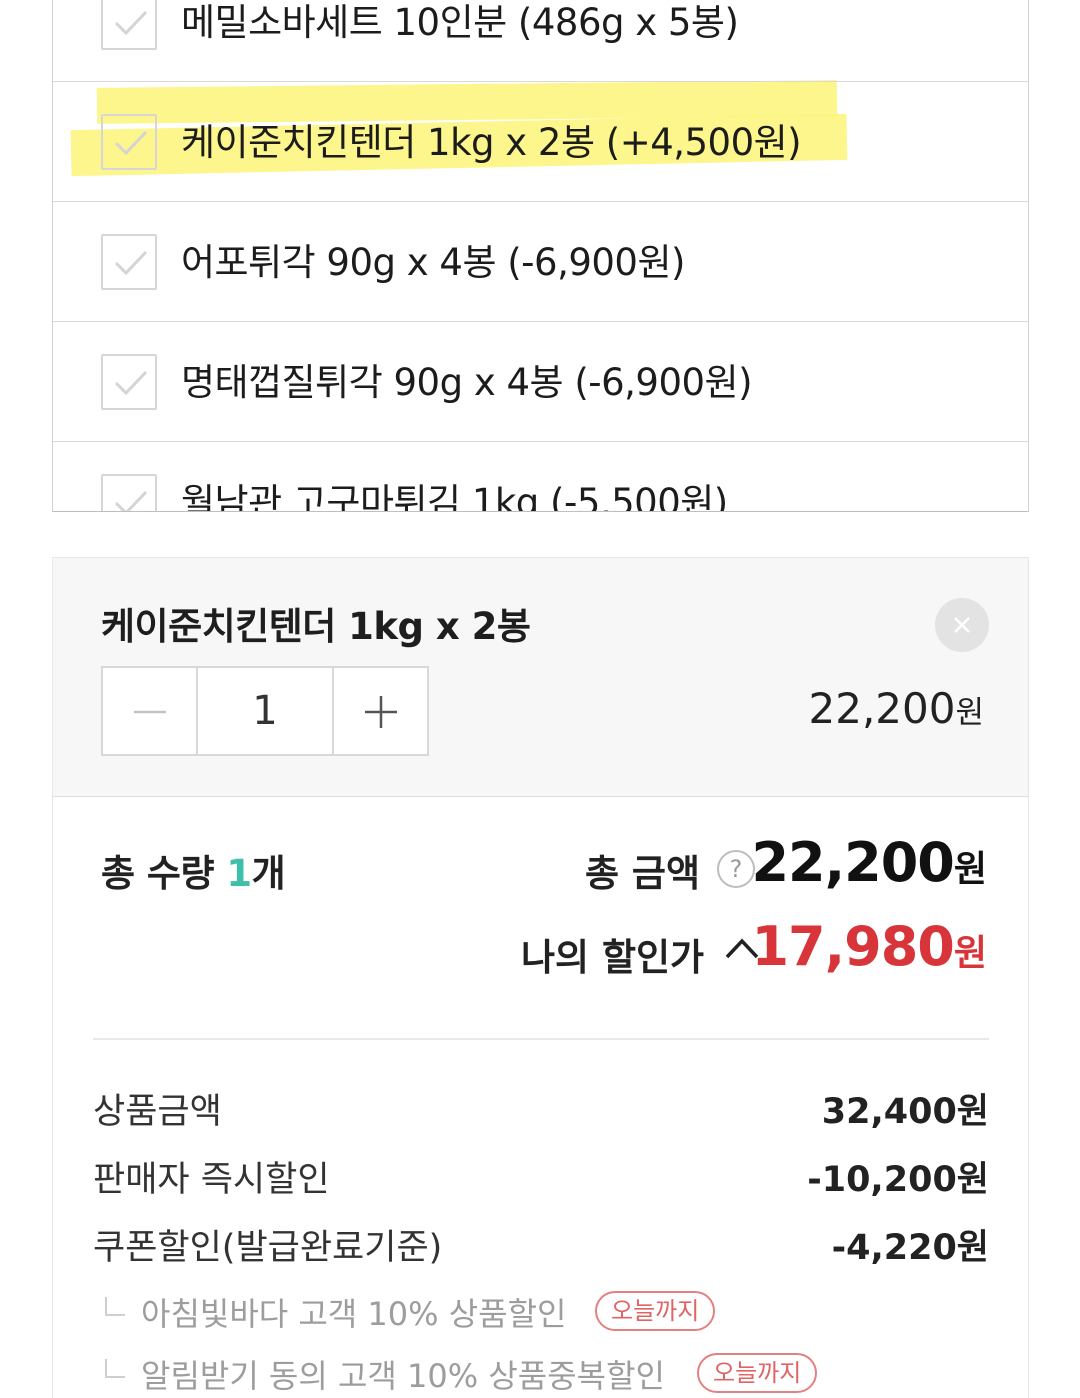 This screenshot has height=1398, width=1080. I want to click on option-item: 명태껍질튀각 90g x 4봉 (-6,900원), so click(540, 382).